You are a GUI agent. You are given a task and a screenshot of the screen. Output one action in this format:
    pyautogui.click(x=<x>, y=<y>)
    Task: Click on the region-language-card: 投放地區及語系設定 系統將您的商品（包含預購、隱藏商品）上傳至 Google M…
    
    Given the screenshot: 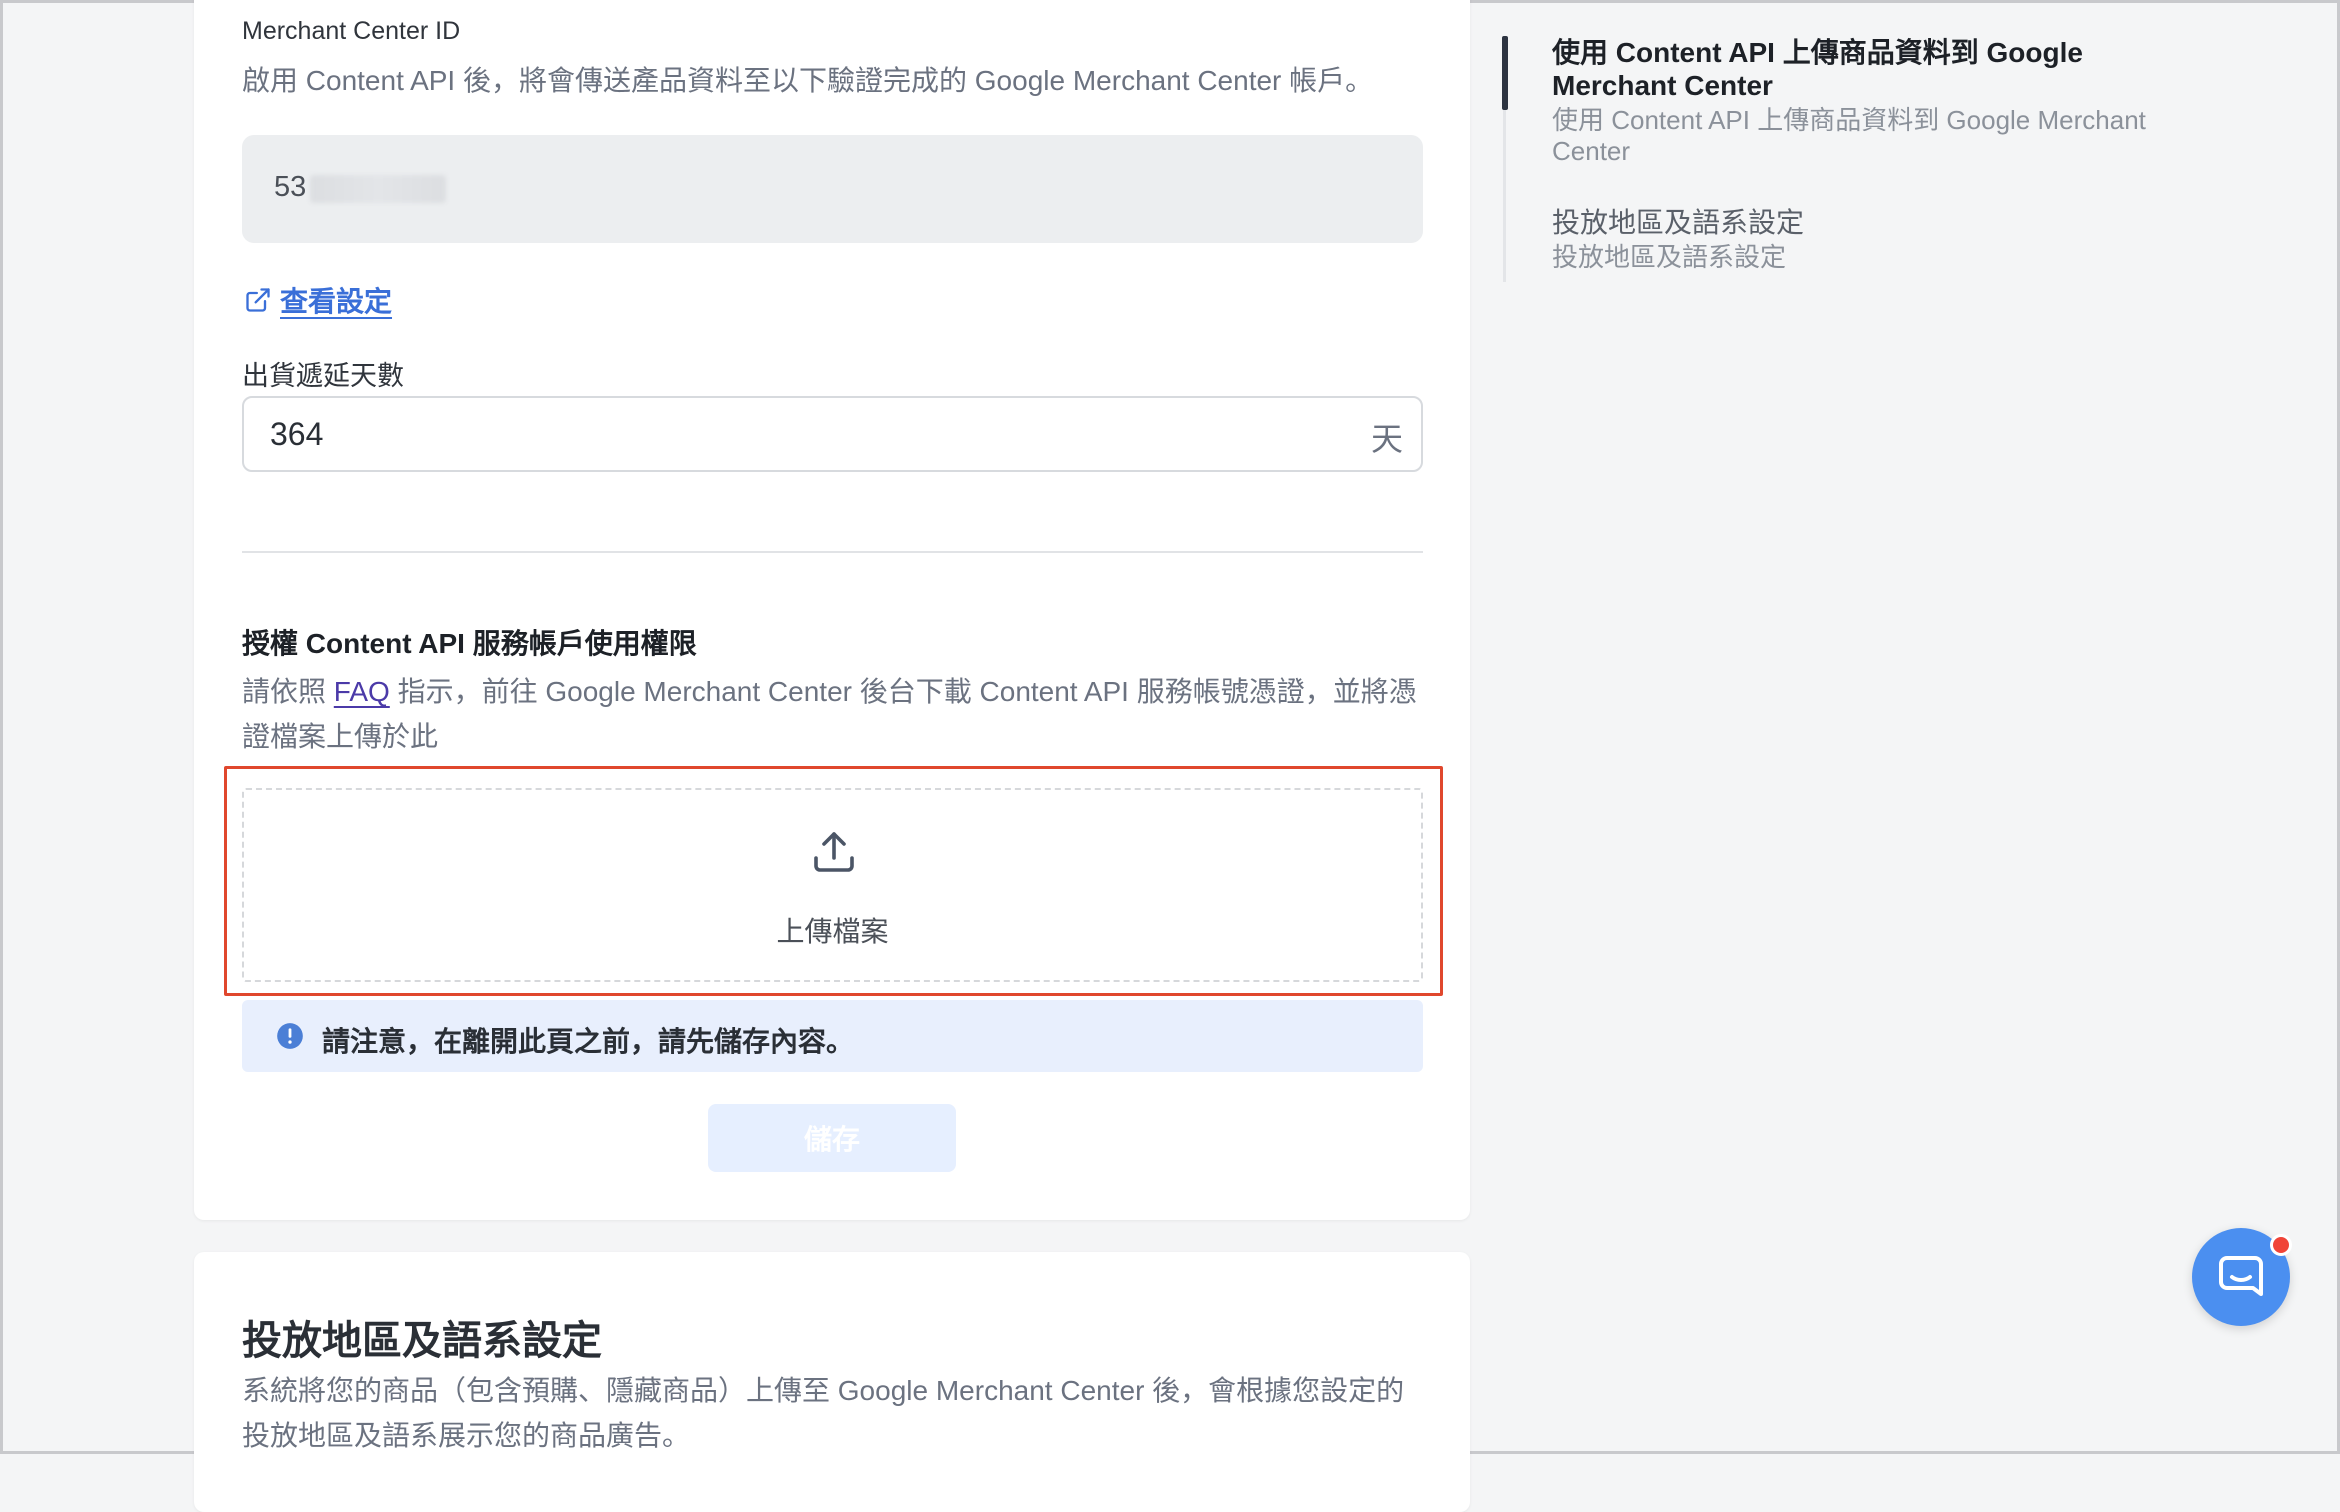 What is the action you would take?
    pyautogui.click(x=832, y=1382)
    